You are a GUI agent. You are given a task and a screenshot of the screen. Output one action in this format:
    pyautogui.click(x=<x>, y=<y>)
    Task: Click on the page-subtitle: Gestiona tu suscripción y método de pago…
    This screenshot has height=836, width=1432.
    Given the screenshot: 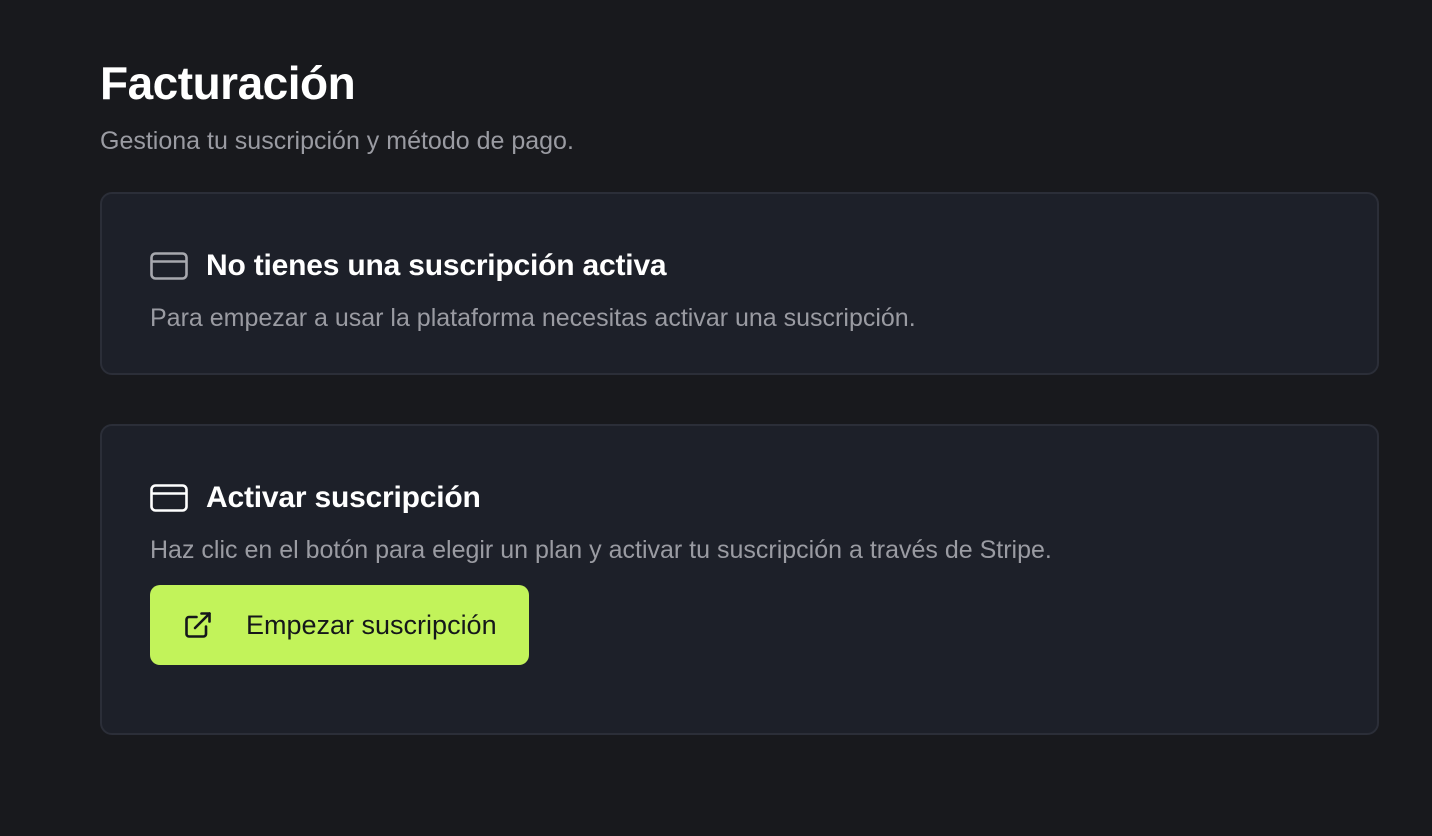 What is the action you would take?
    pyautogui.click(x=337, y=141)
    